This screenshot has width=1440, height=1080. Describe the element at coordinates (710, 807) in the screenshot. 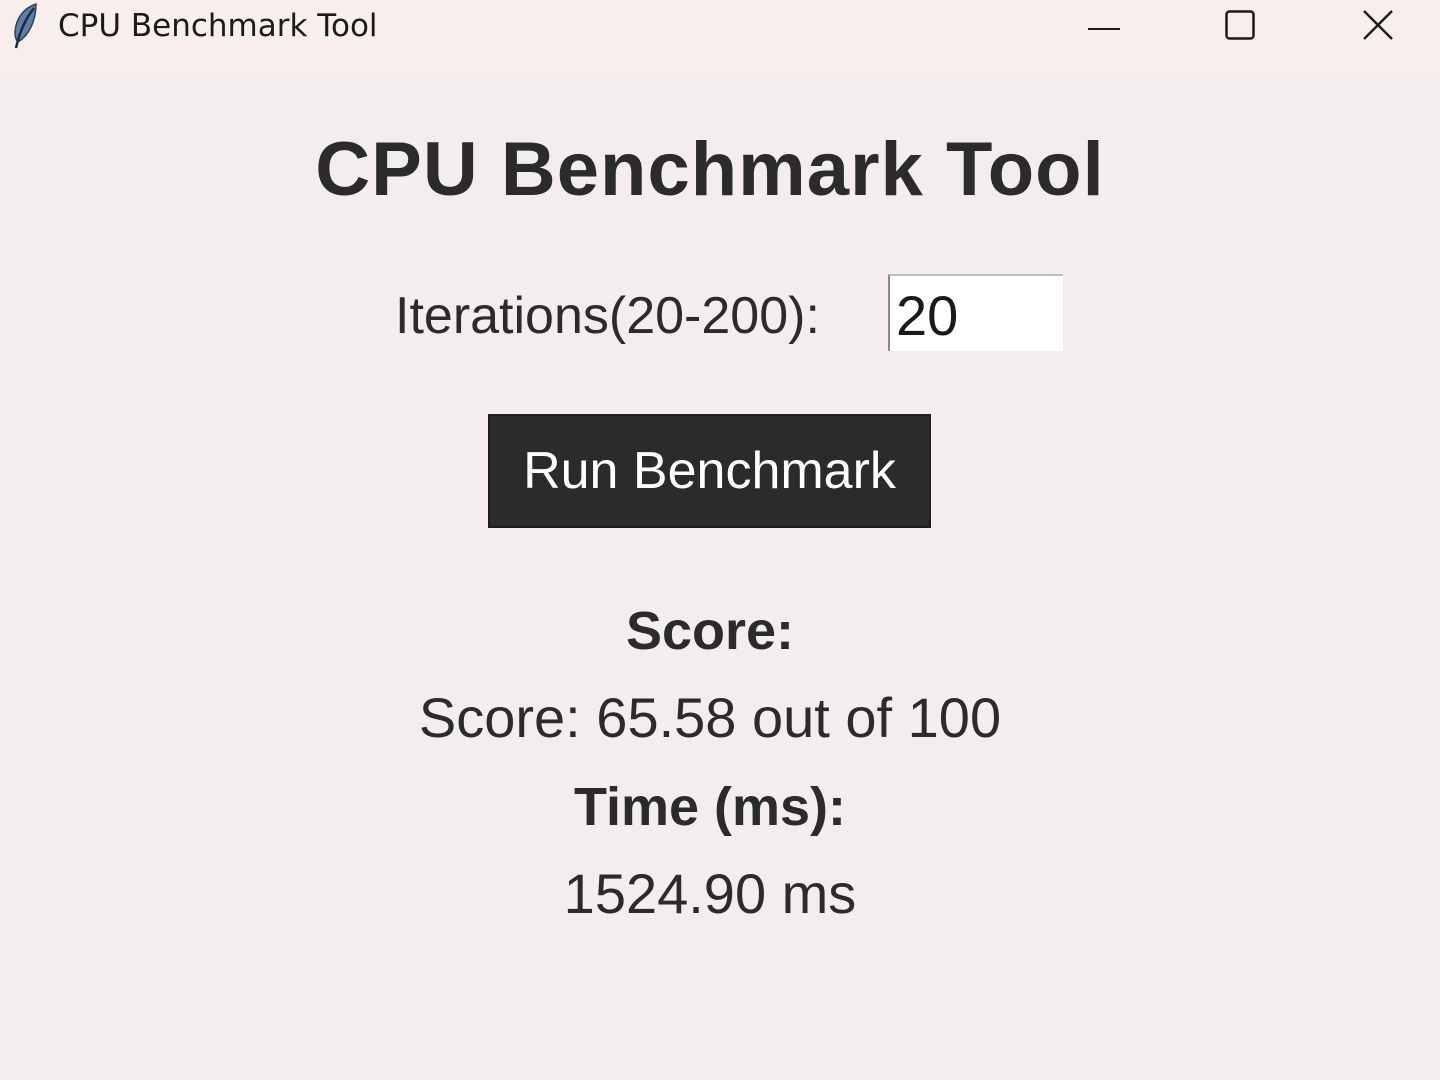

I see `time-heading: Time (ms):` at that location.